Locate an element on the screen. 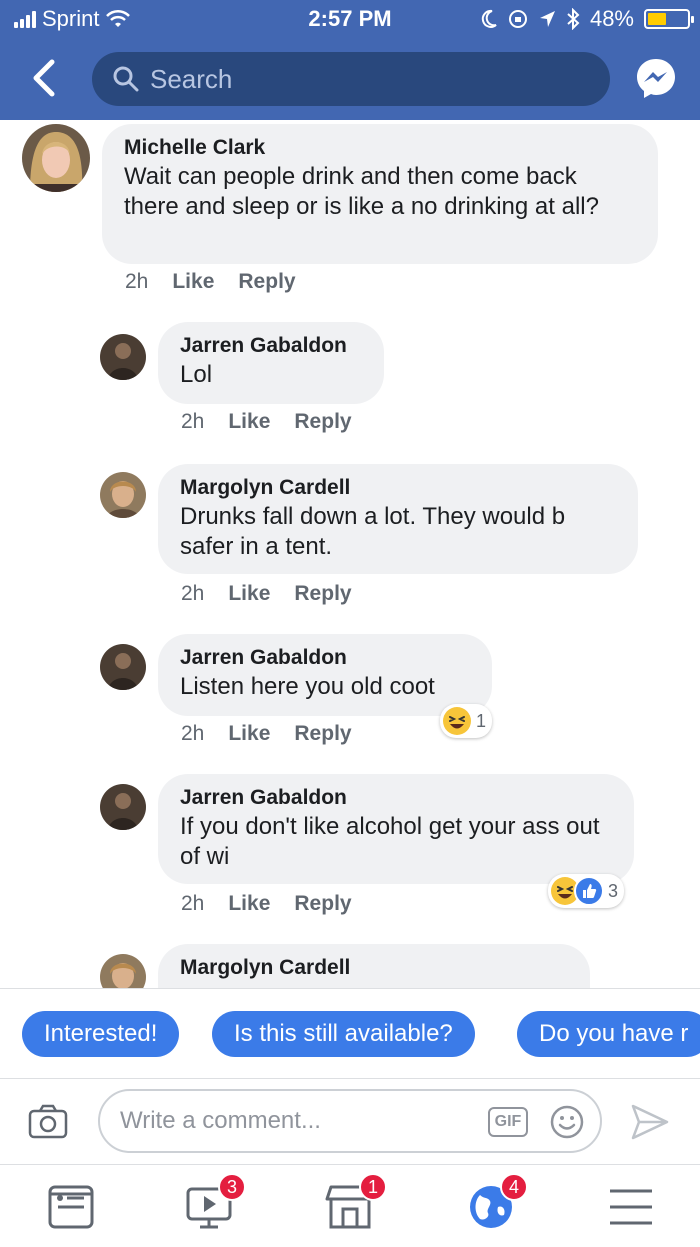 This screenshot has width=700, height=1247. reaction-summary: 1 is located at coordinates (466, 721).